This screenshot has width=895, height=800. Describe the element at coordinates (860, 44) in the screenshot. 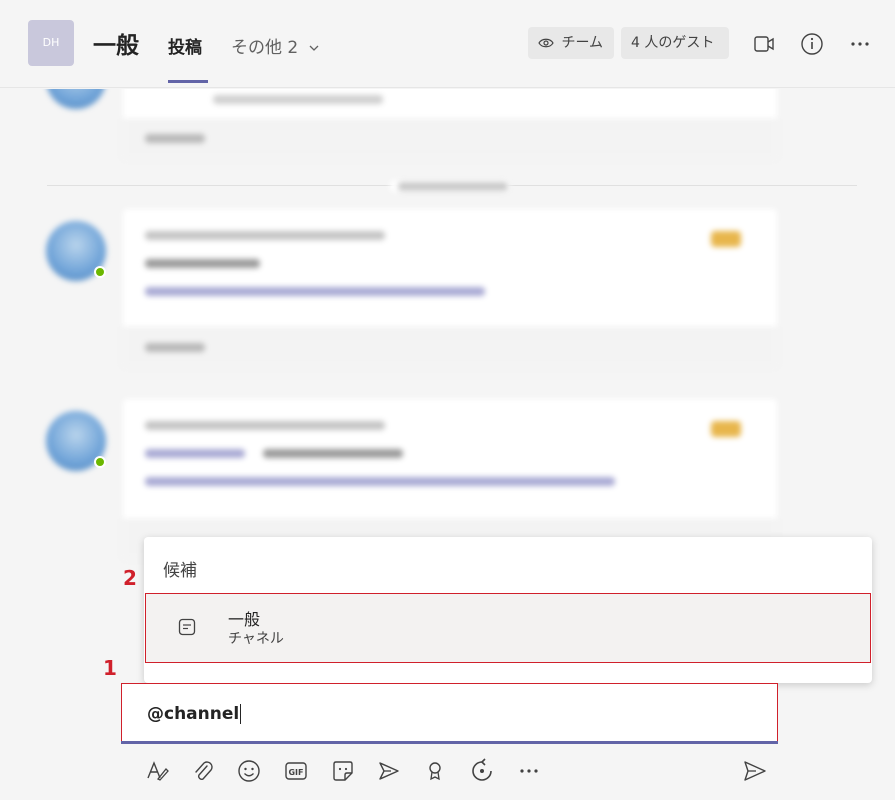

I see `more-options-icon` at that location.